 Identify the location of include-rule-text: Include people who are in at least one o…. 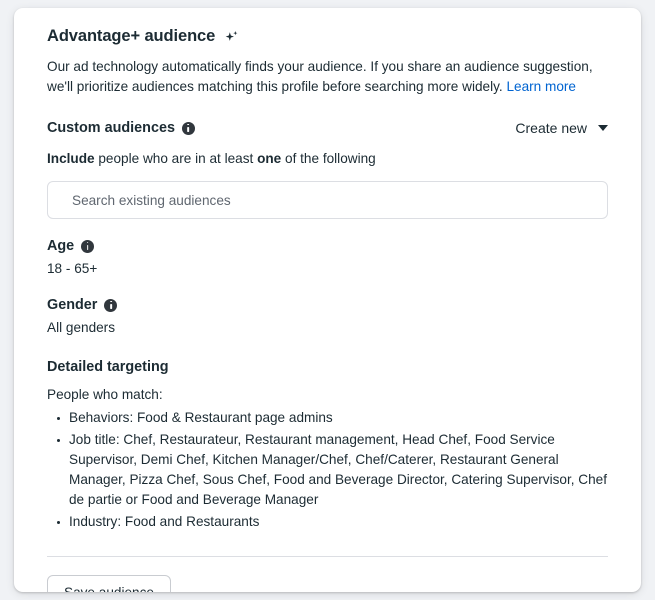
(327, 159).